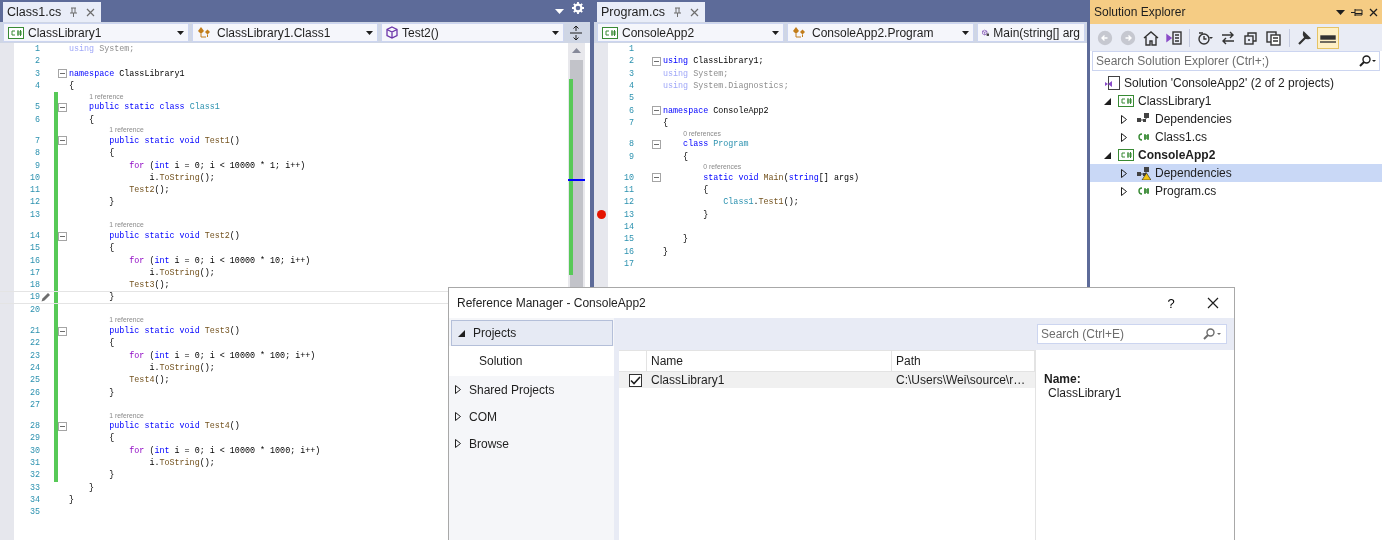 The image size is (1382, 540). What do you see at coordinates (222, 355) in the screenshot?
I see `code-line: for (int i = 0; i < 10000 * 100; i++)` at bounding box center [222, 355].